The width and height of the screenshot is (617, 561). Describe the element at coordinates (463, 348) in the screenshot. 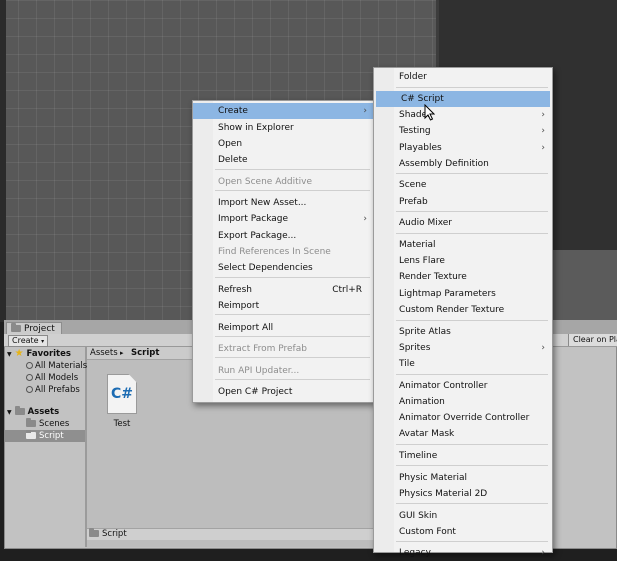

I see `submenu-item-sprites: Sprites ›` at that location.